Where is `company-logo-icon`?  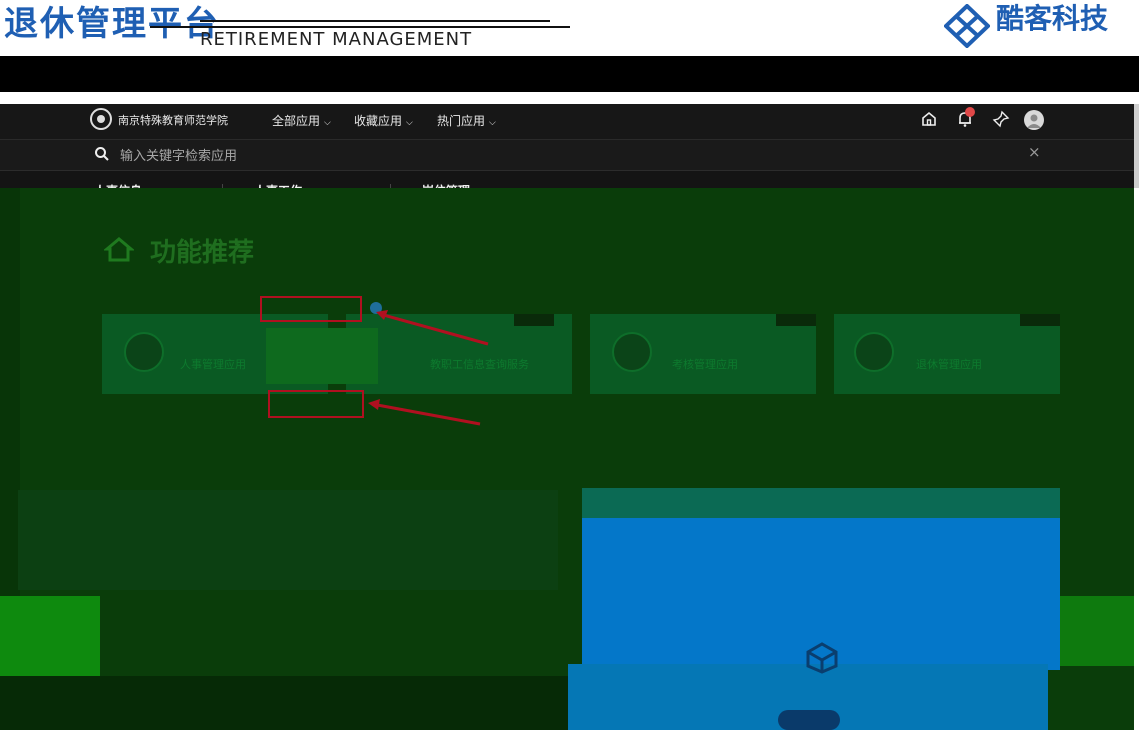 company-logo-icon is located at coordinates (967, 26).